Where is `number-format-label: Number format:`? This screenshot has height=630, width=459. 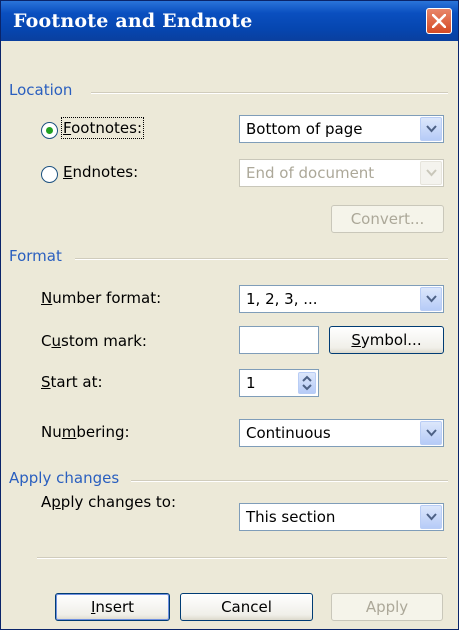
number-format-label: Number format: is located at coordinates (101, 298).